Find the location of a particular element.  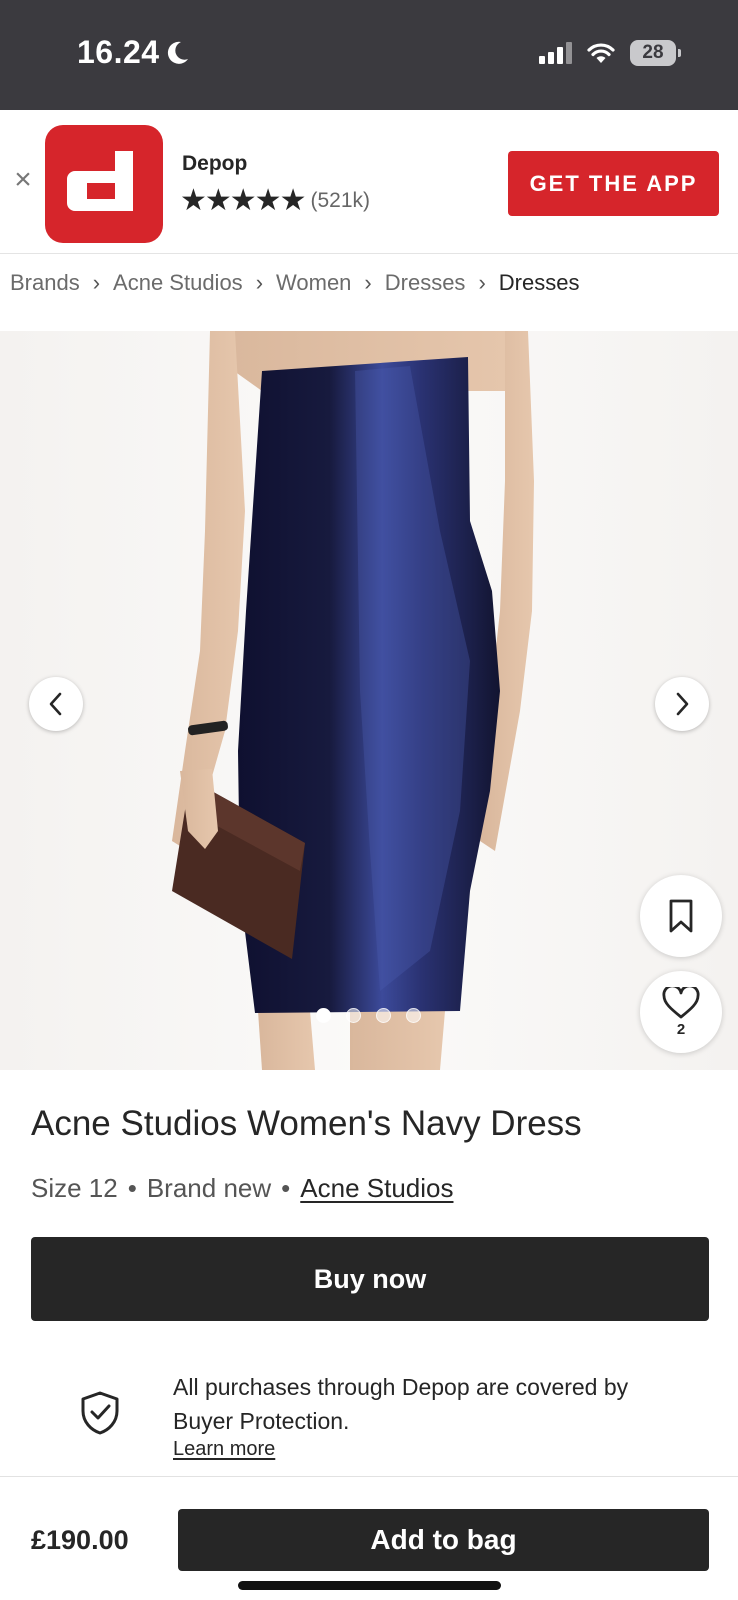

gallery-prev-button is located at coordinates (56, 704).